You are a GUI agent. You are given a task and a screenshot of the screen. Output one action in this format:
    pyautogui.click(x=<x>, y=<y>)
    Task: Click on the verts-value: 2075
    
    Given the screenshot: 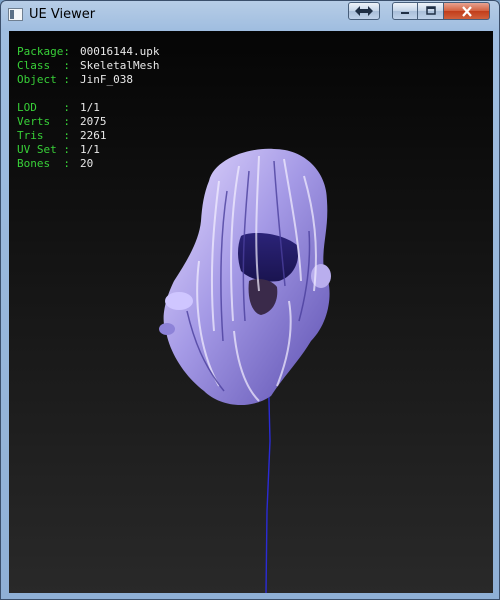 What is the action you would take?
    pyautogui.click(x=93, y=121)
    